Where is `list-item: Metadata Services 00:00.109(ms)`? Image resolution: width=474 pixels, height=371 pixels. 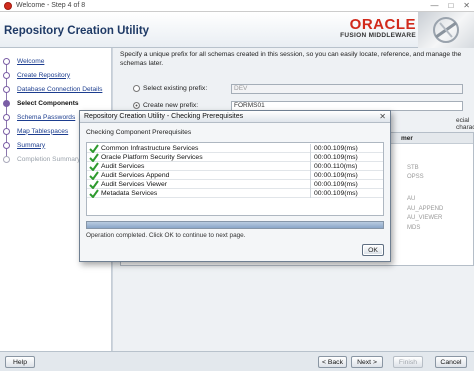 list-item: Metadata Services 00:00.109(ms) is located at coordinates (235, 193).